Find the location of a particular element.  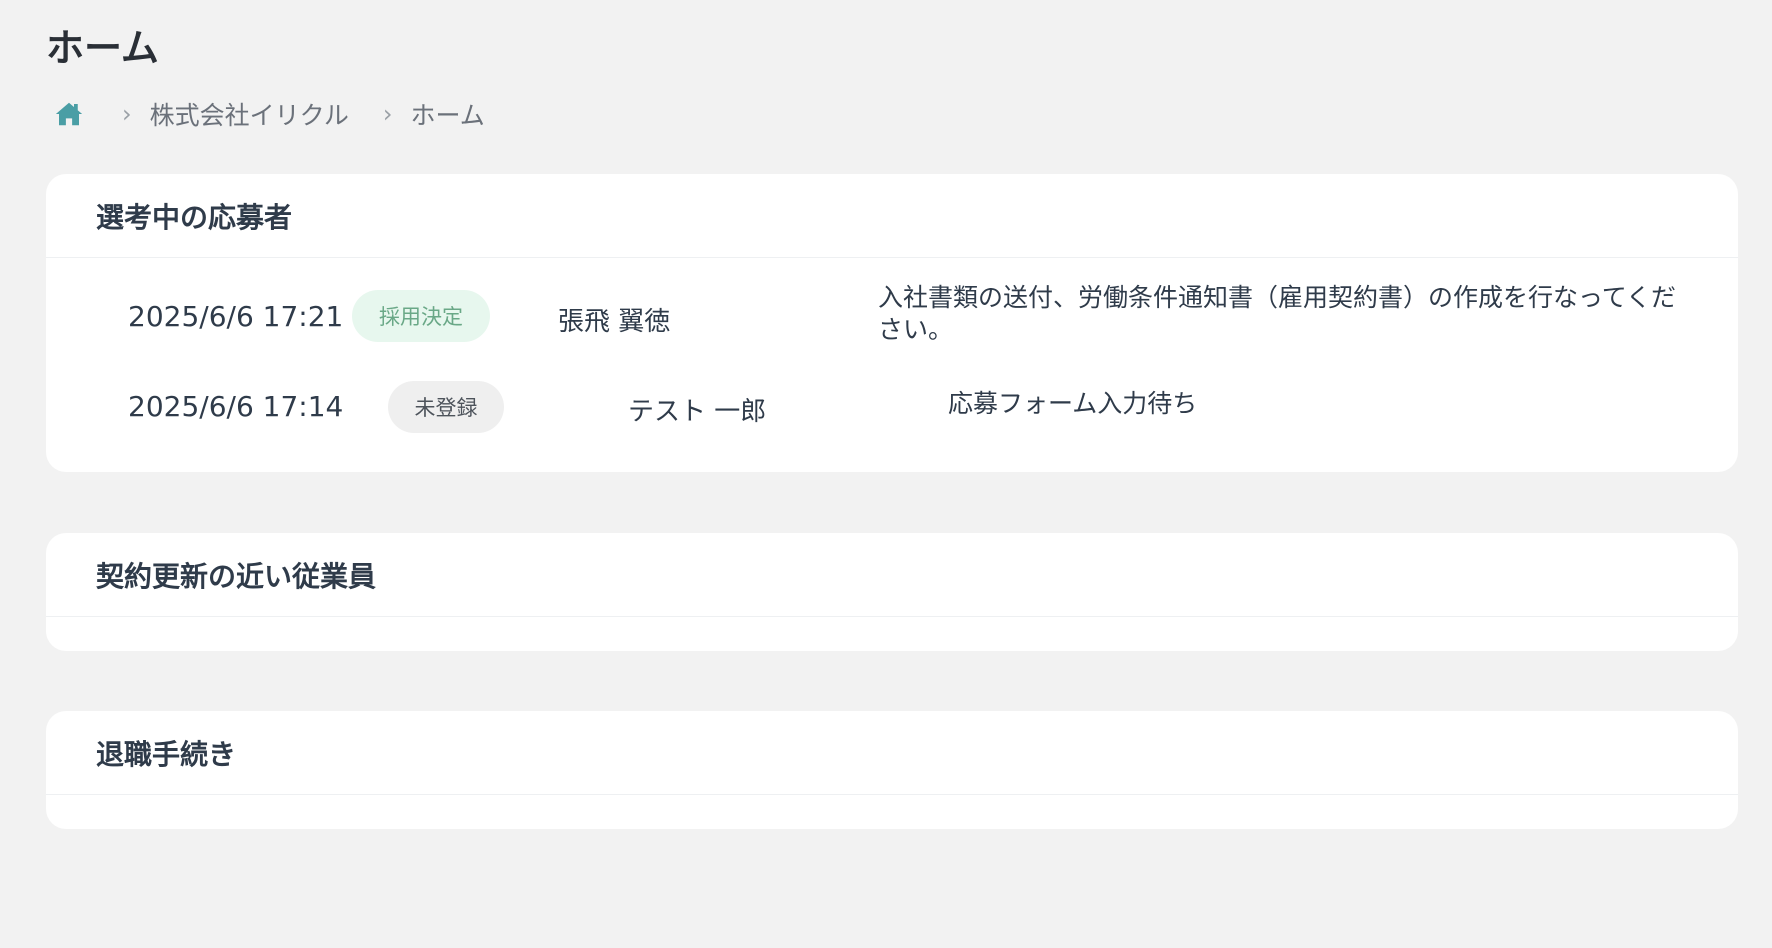

contract-renewal-card-title: 契約更新の近い従業員 is located at coordinates (236, 576).